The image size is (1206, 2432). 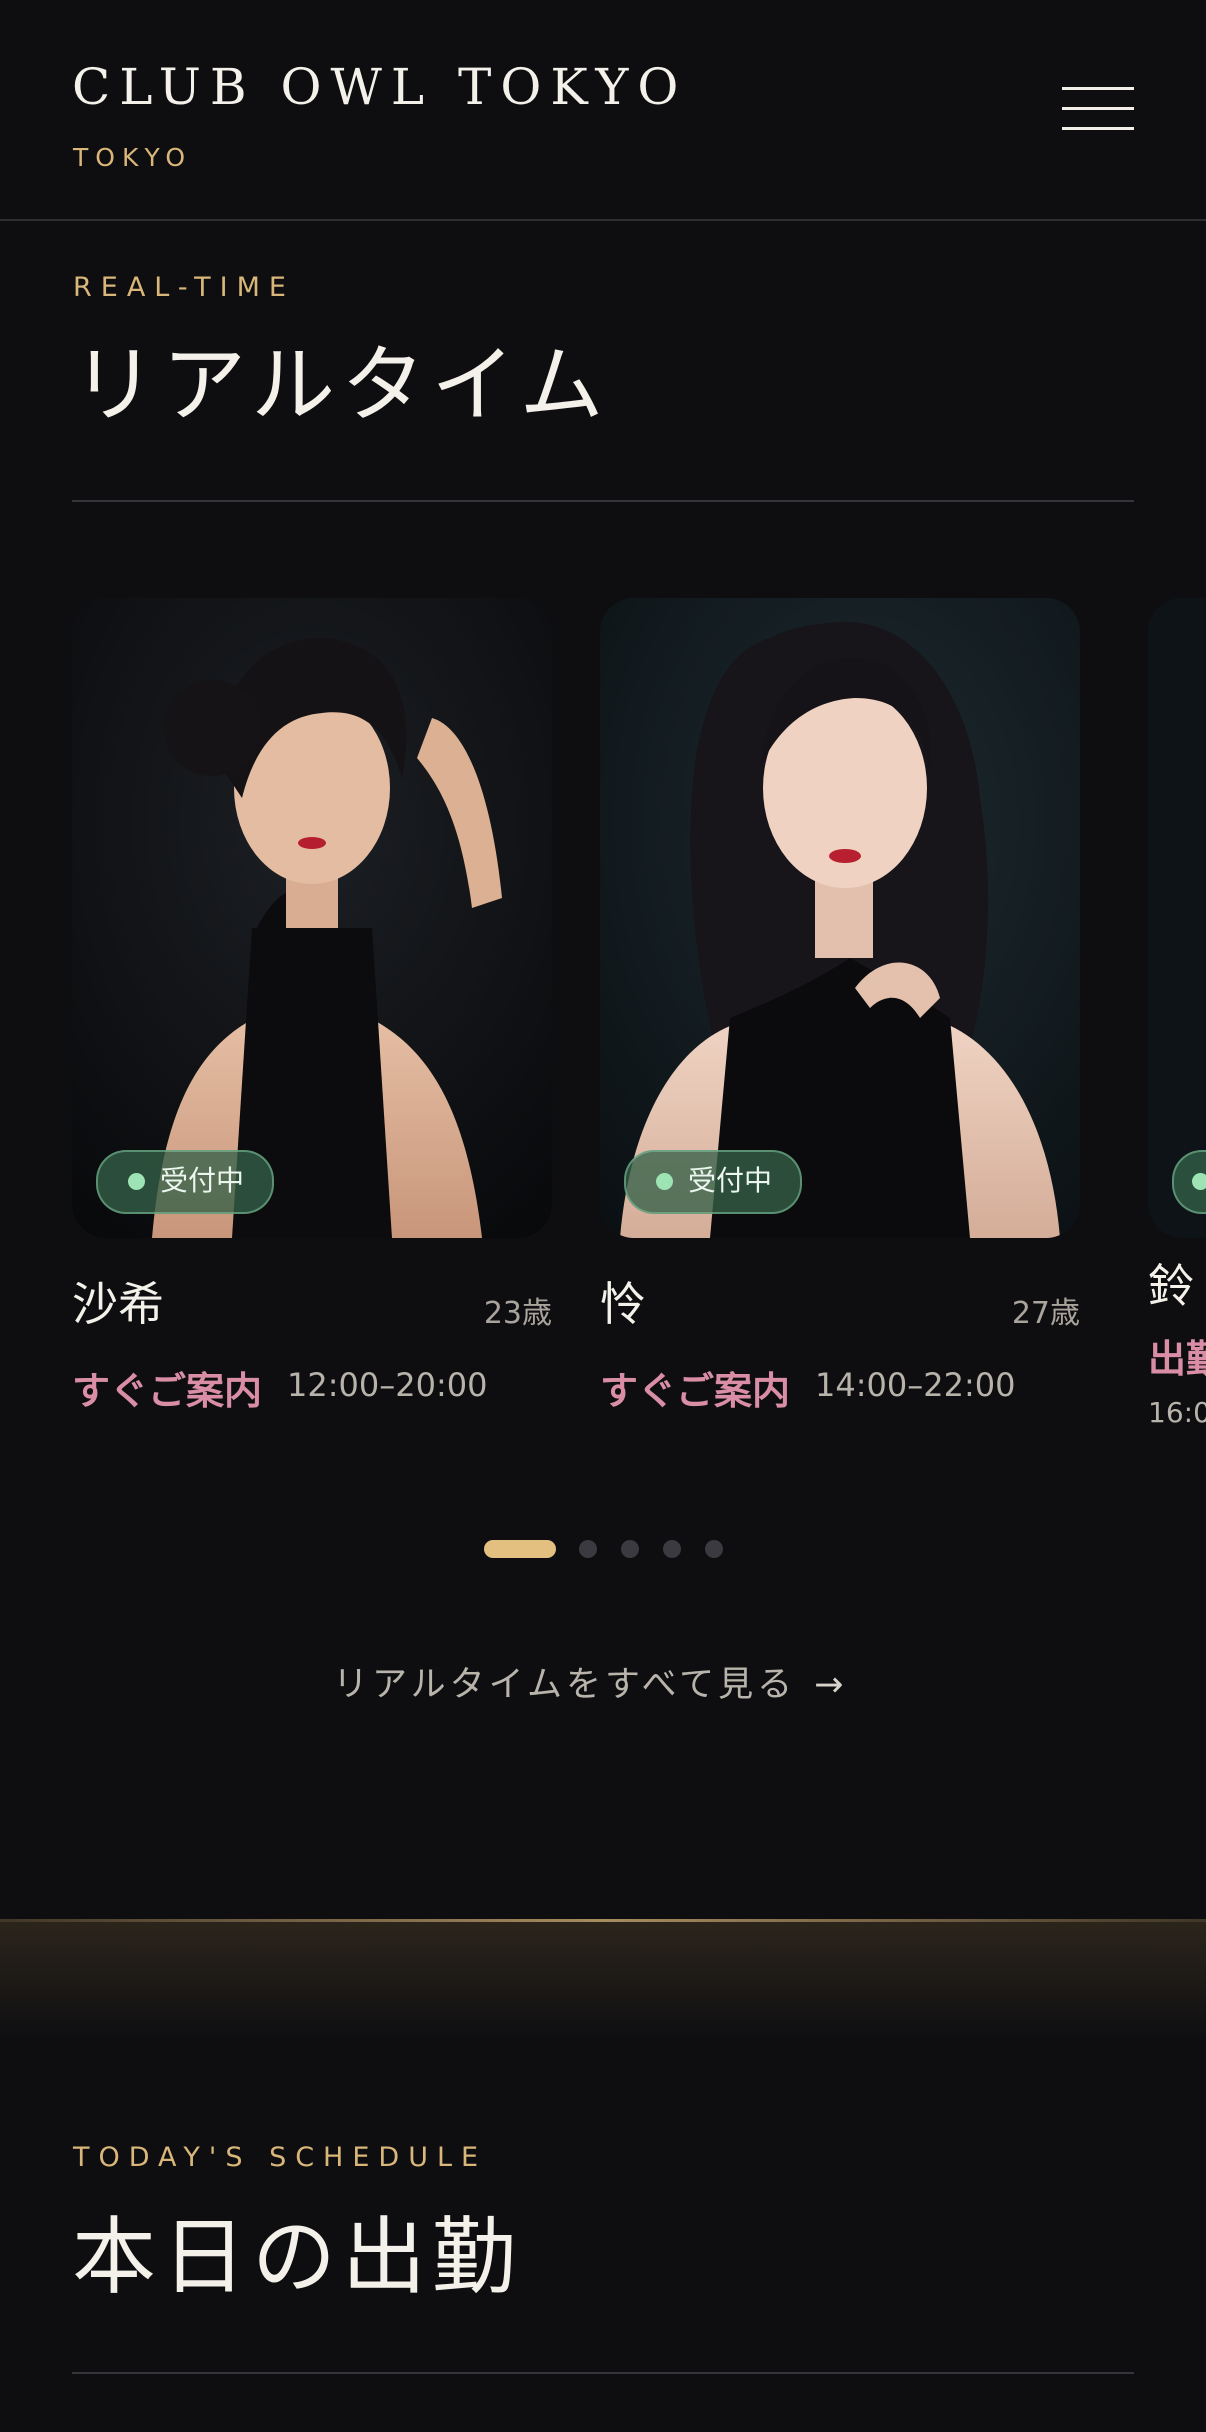 What do you see at coordinates (1171, 1283) in the screenshot?
I see `cast-name: 鈴` at bounding box center [1171, 1283].